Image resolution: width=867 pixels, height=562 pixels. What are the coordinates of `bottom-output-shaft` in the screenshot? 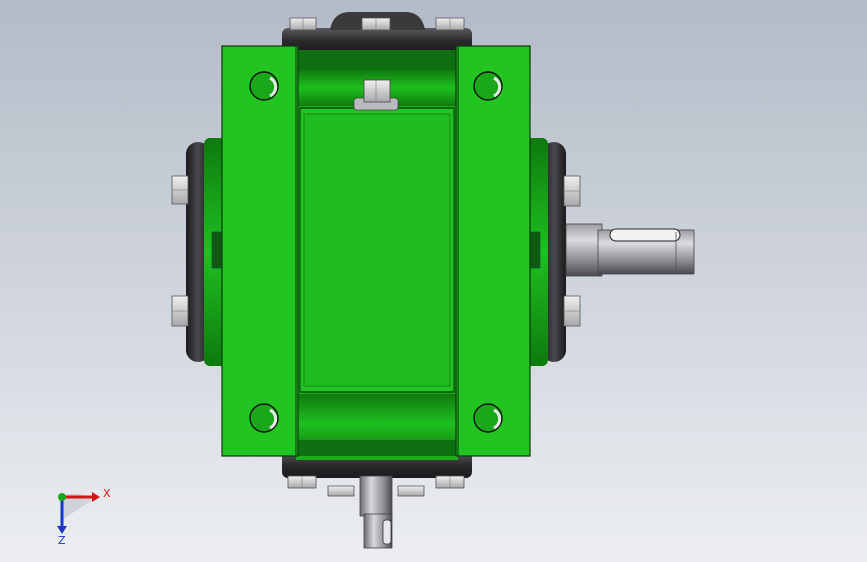 It's located at (376, 512).